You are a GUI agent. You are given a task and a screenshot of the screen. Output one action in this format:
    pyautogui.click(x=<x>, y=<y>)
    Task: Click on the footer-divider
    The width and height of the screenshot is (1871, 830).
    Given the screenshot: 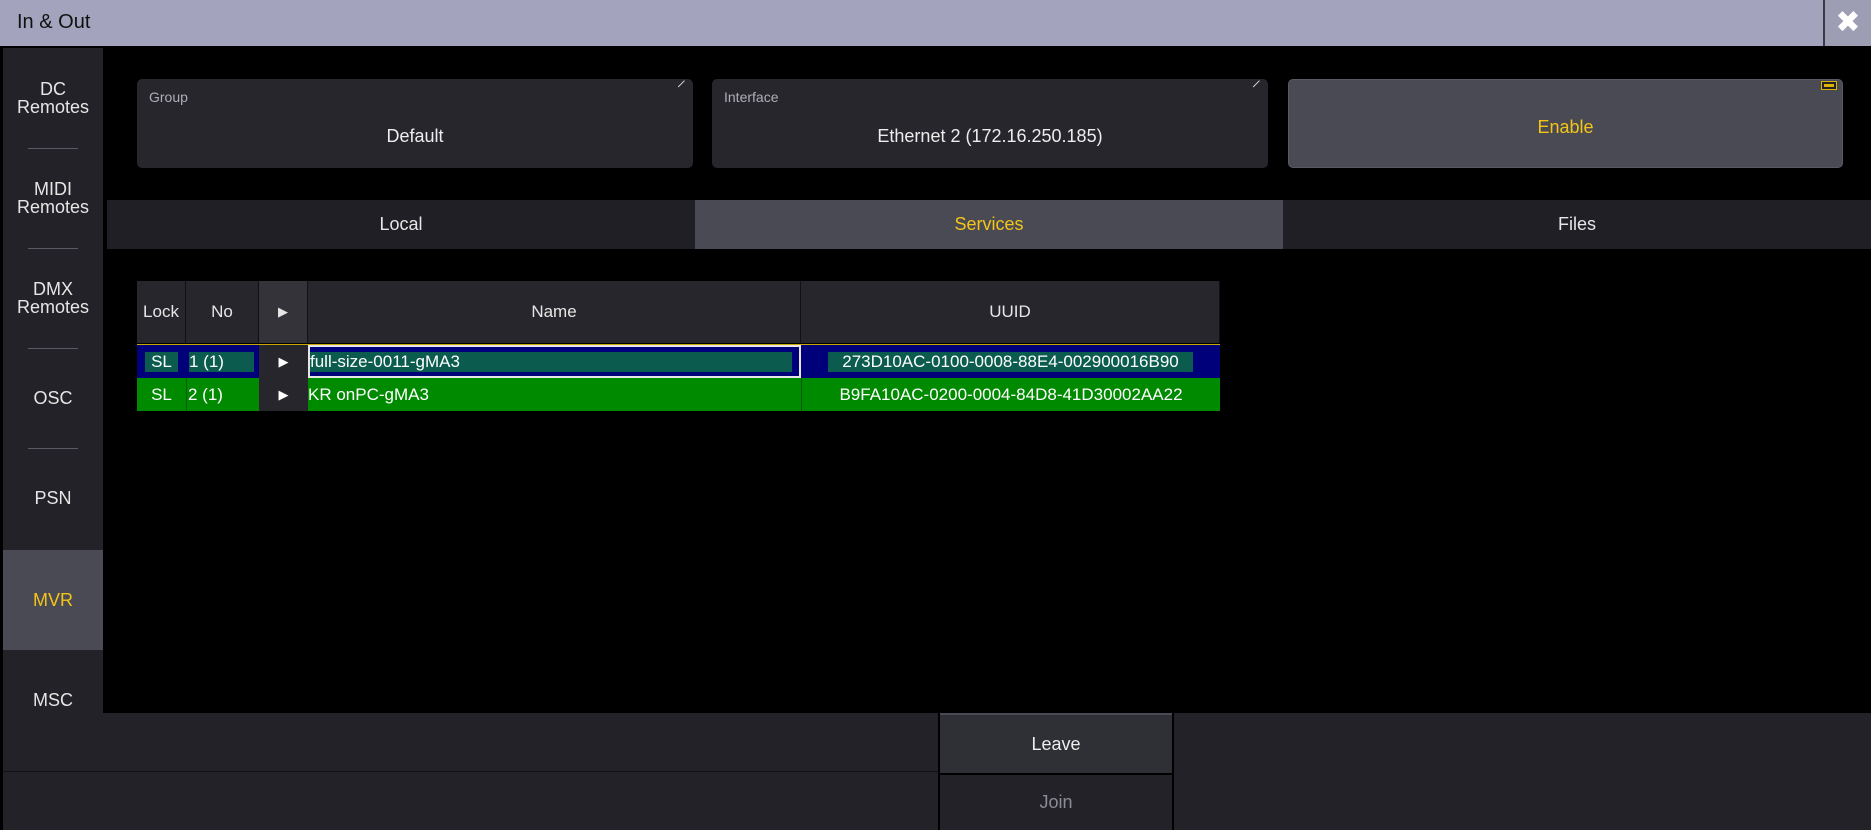 What is the action you would take?
    pyautogui.click(x=470, y=771)
    